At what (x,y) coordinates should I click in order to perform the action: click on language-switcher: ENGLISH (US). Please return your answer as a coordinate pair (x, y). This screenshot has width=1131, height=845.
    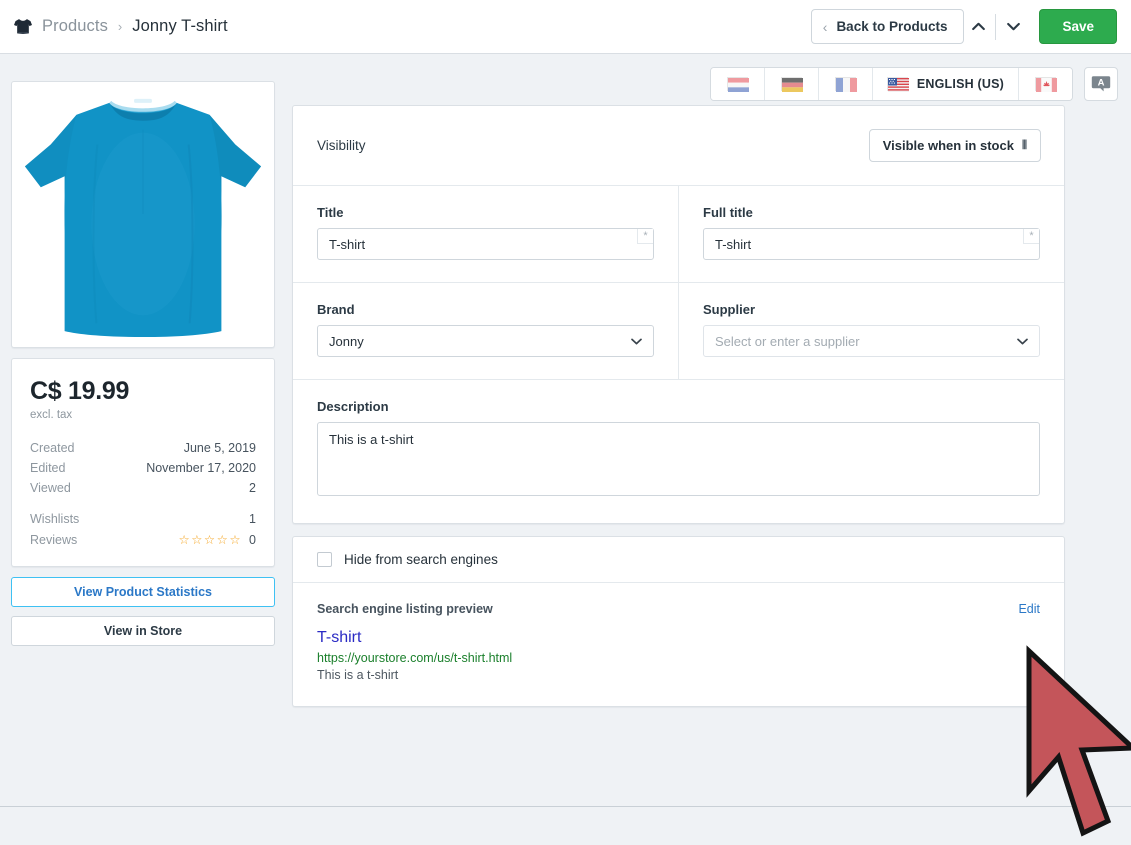
    Looking at the image, I should click on (891, 84).